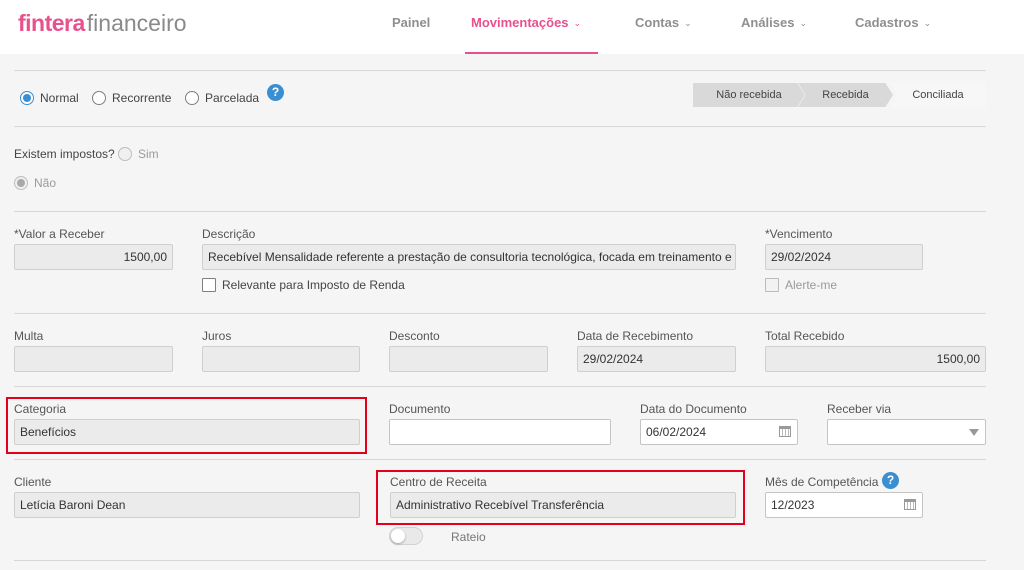 The image size is (1024, 570). I want to click on receber-via-label: Receber via, so click(859, 409).